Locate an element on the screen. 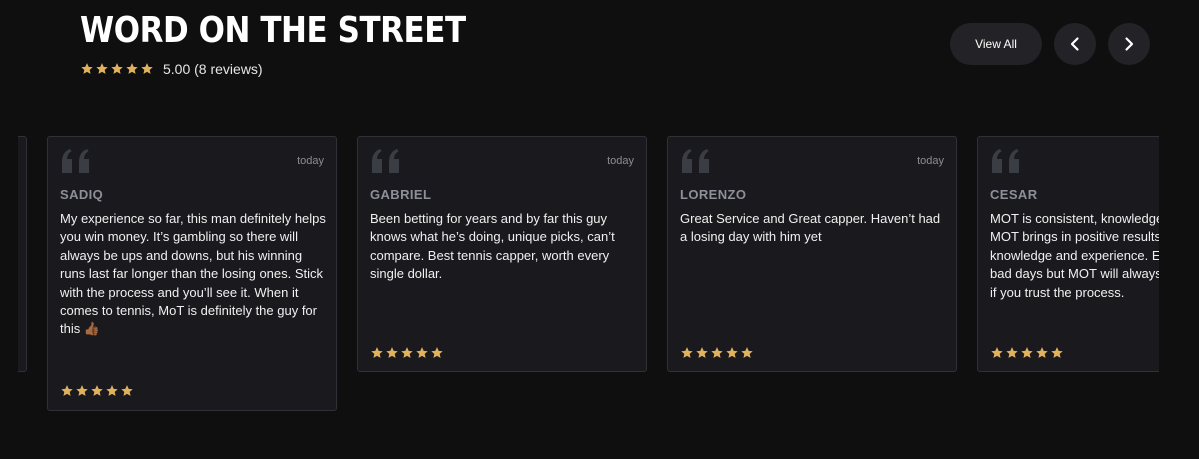 The width and height of the screenshot is (1199, 459). view-all-button: View All is located at coordinates (996, 44).